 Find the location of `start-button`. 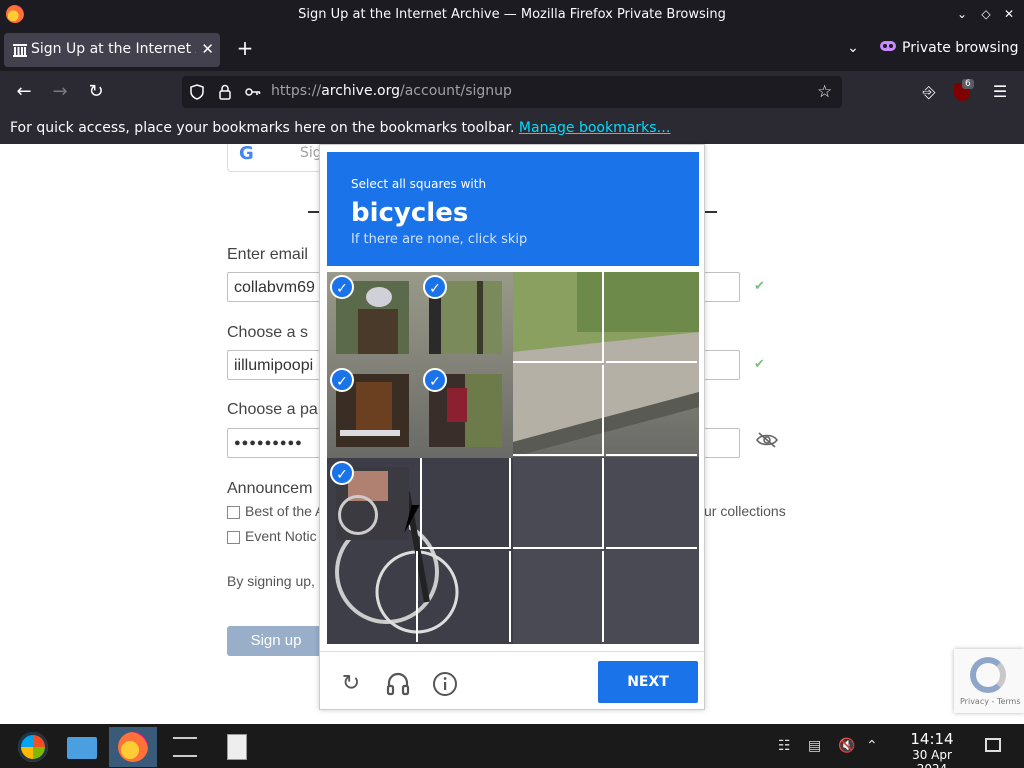

start-button is located at coordinates (34, 747).